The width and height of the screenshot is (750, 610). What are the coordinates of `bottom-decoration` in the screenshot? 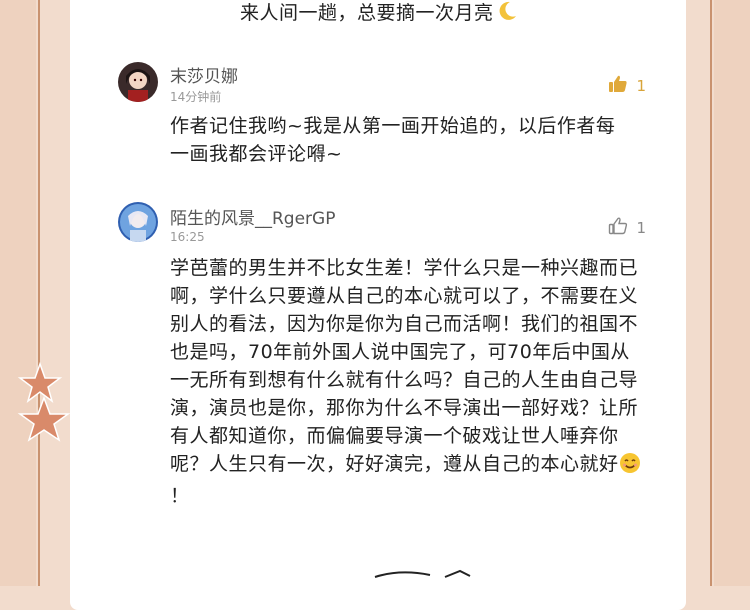 It's located at (440, 571).